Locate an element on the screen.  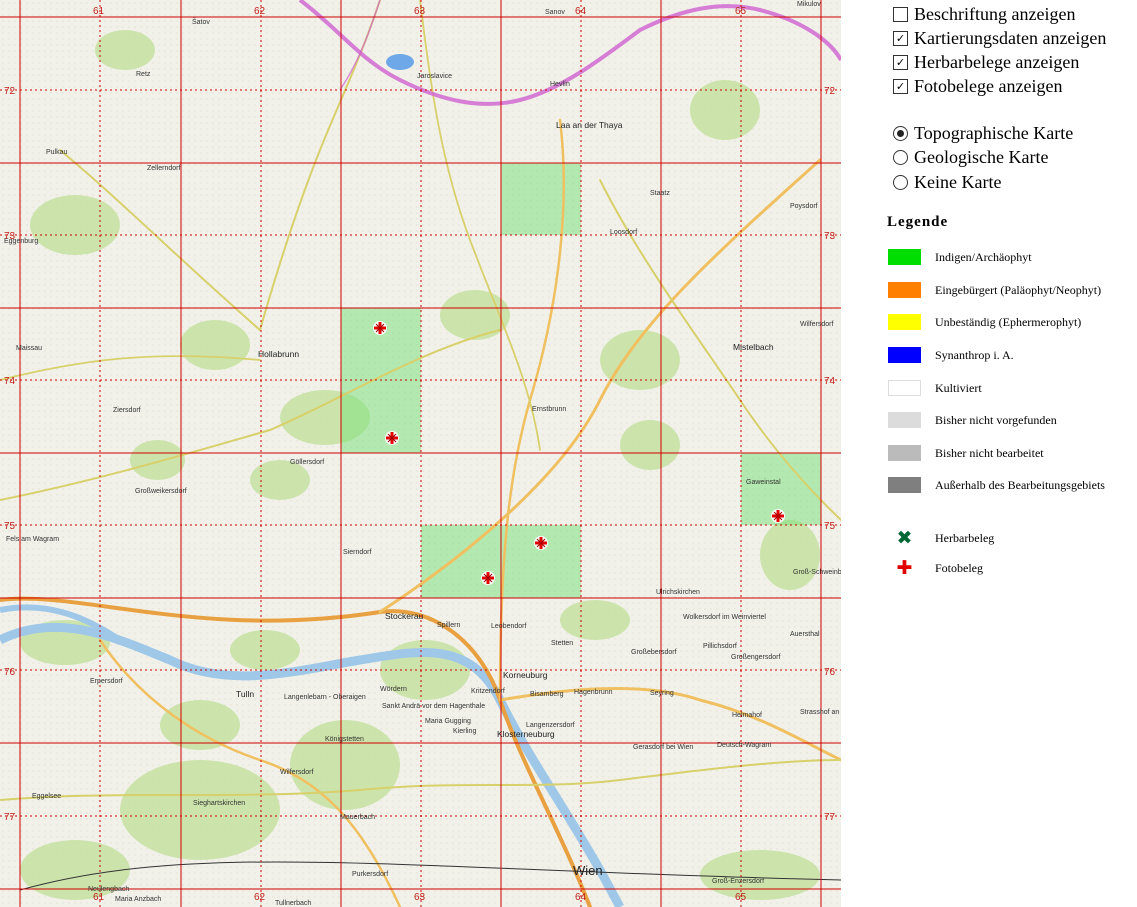
place-label: Mauerbach is located at coordinates (357, 817).